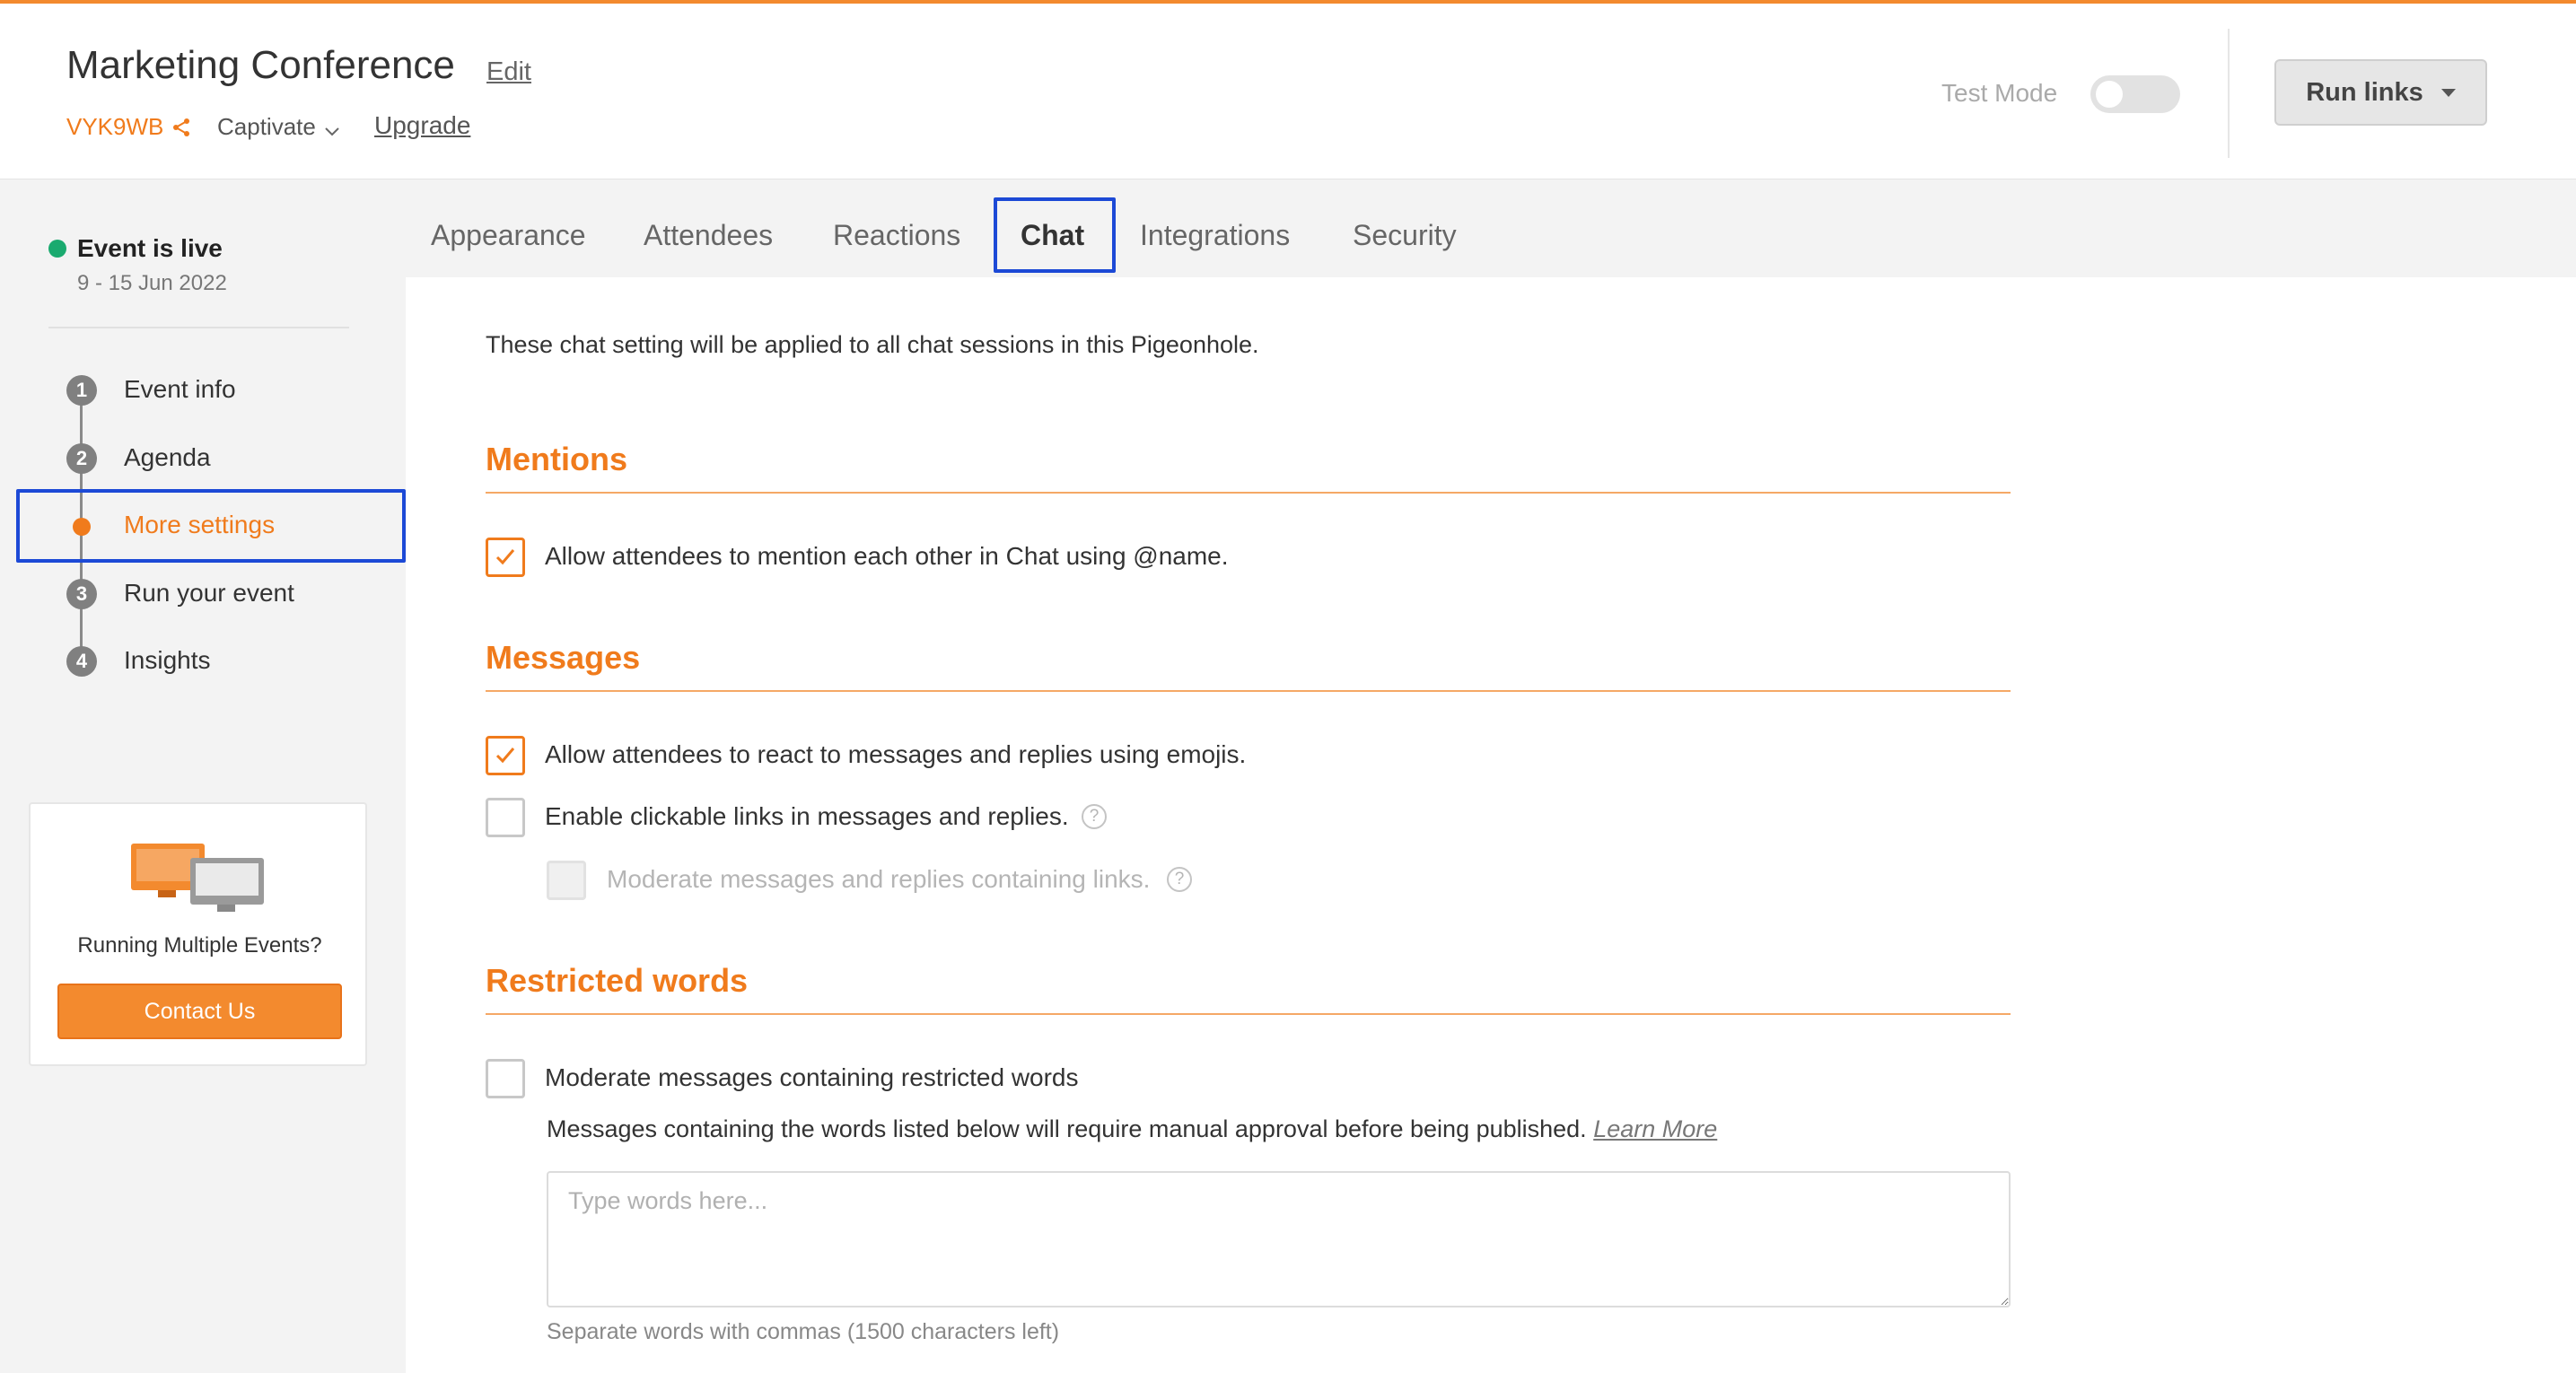 The width and height of the screenshot is (2576, 1373). I want to click on toggle-knob, so click(2109, 94).